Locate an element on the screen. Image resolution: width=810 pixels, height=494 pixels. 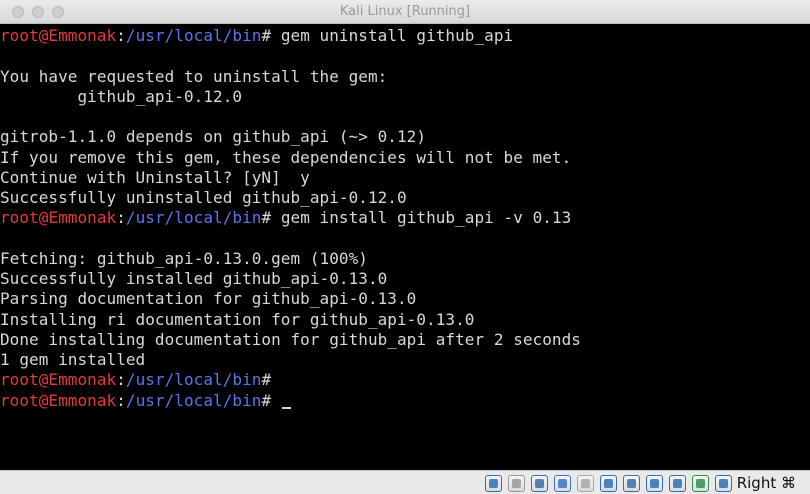
hard-disk-icon is located at coordinates (493, 483).